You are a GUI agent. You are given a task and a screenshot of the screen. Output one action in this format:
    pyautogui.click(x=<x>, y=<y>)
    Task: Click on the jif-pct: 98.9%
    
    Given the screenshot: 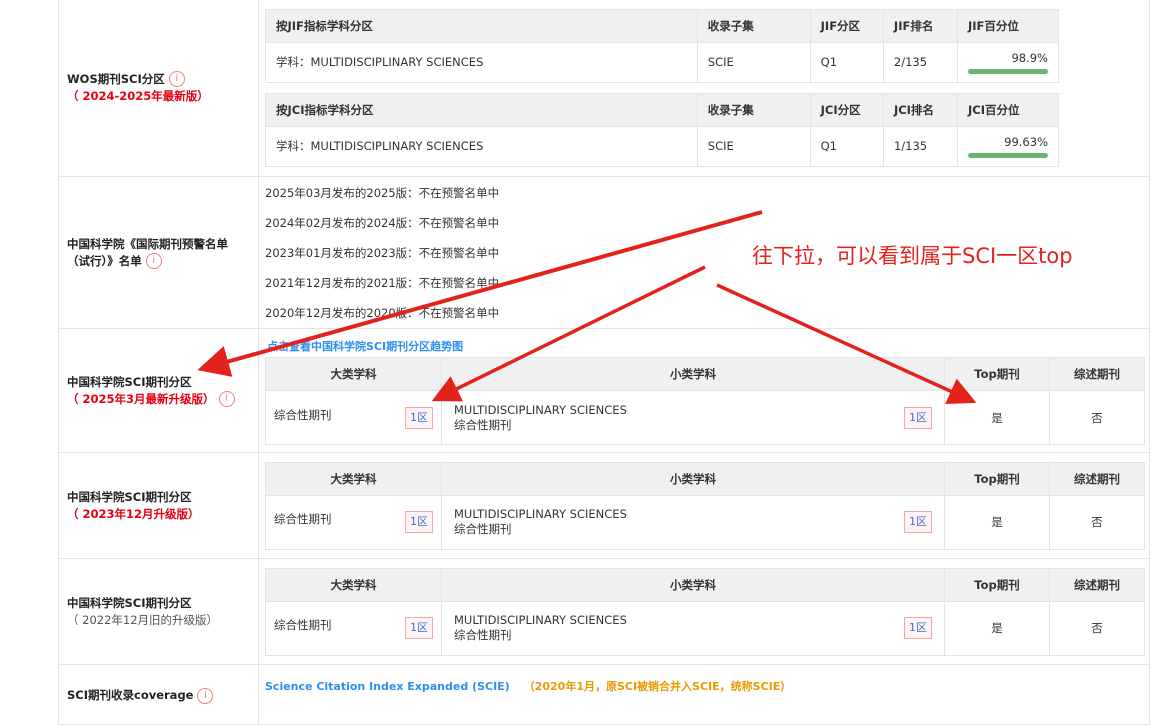 What is the action you would take?
    pyautogui.click(x=1029, y=57)
    